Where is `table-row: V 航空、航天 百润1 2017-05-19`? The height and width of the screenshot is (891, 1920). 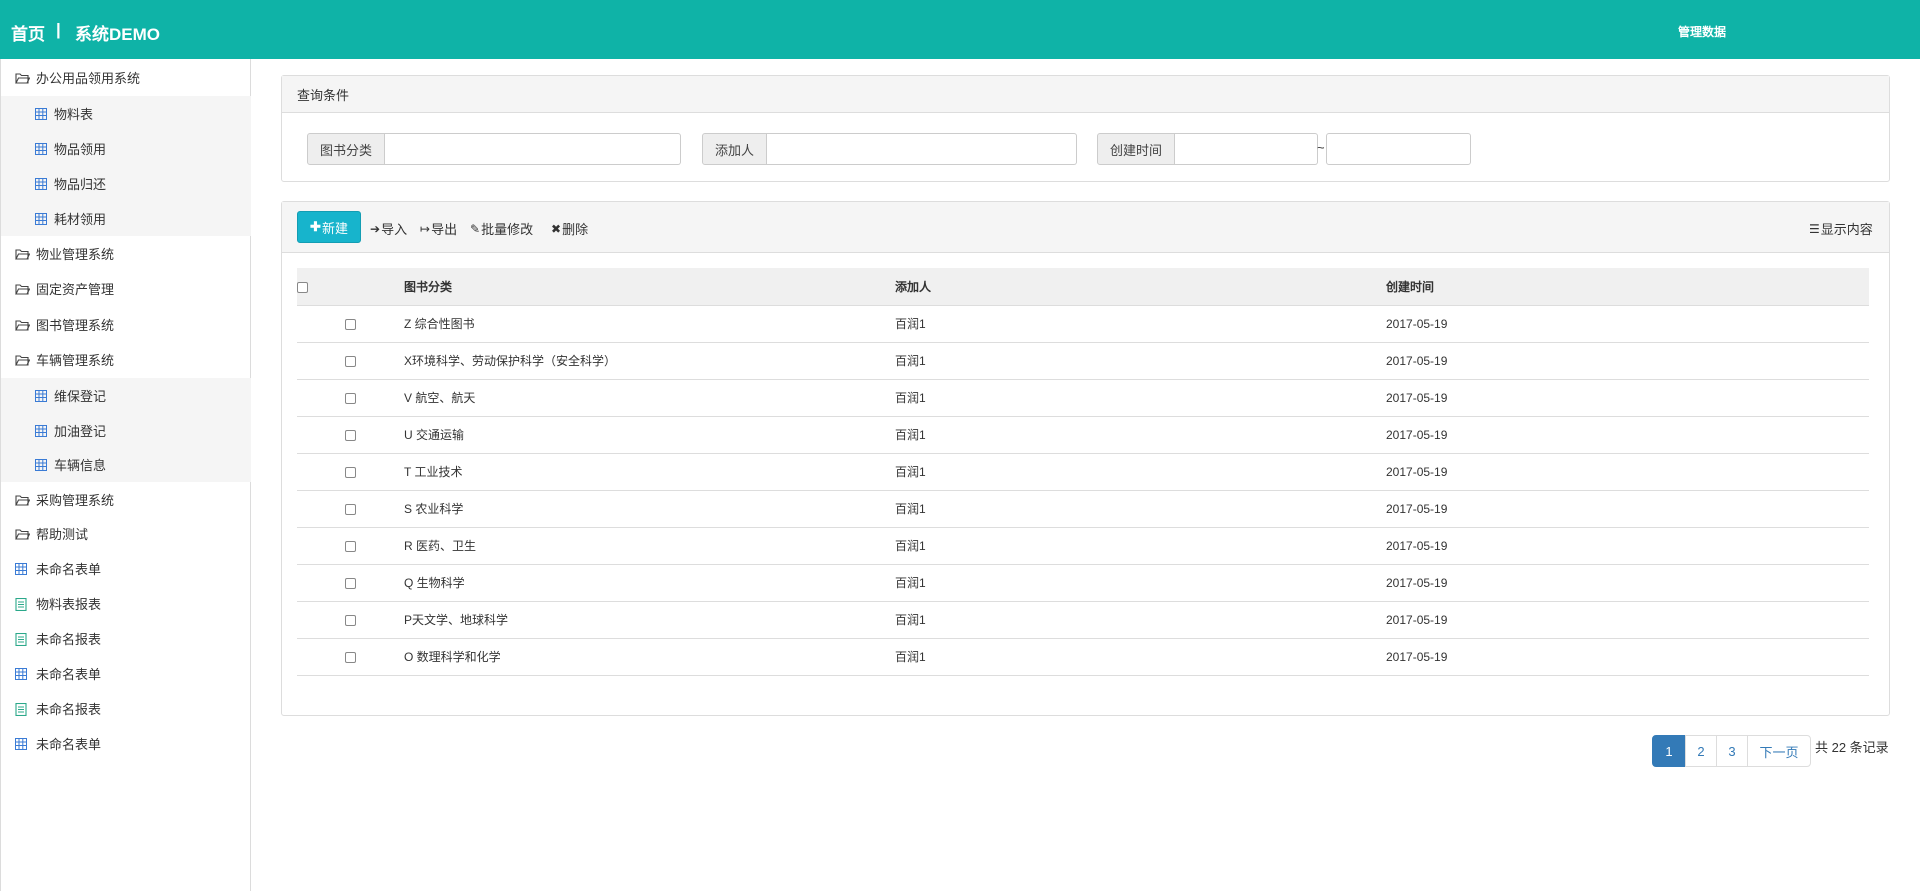
table-row: V 航空、航天 百润1 2017-05-19 is located at coordinates (1083, 398).